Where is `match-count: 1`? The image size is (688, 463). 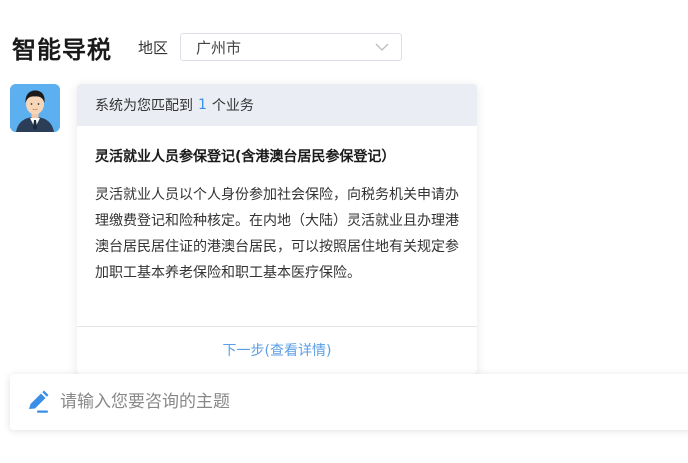 match-count: 1 is located at coordinates (202, 105).